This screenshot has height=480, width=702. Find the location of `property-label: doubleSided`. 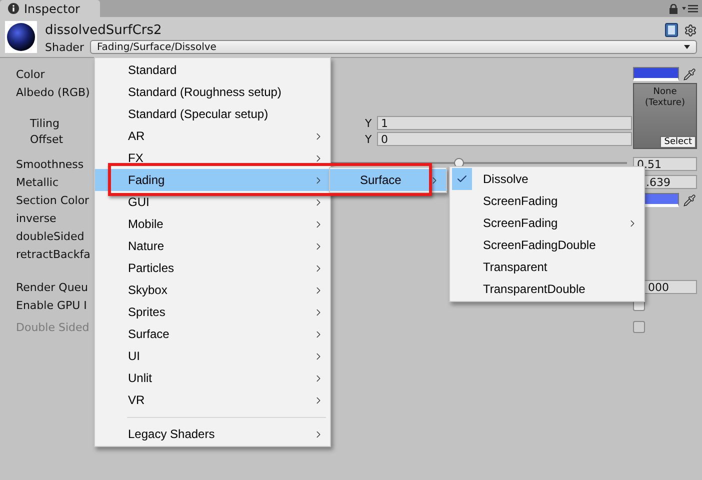

property-label: doubleSided is located at coordinates (50, 236).